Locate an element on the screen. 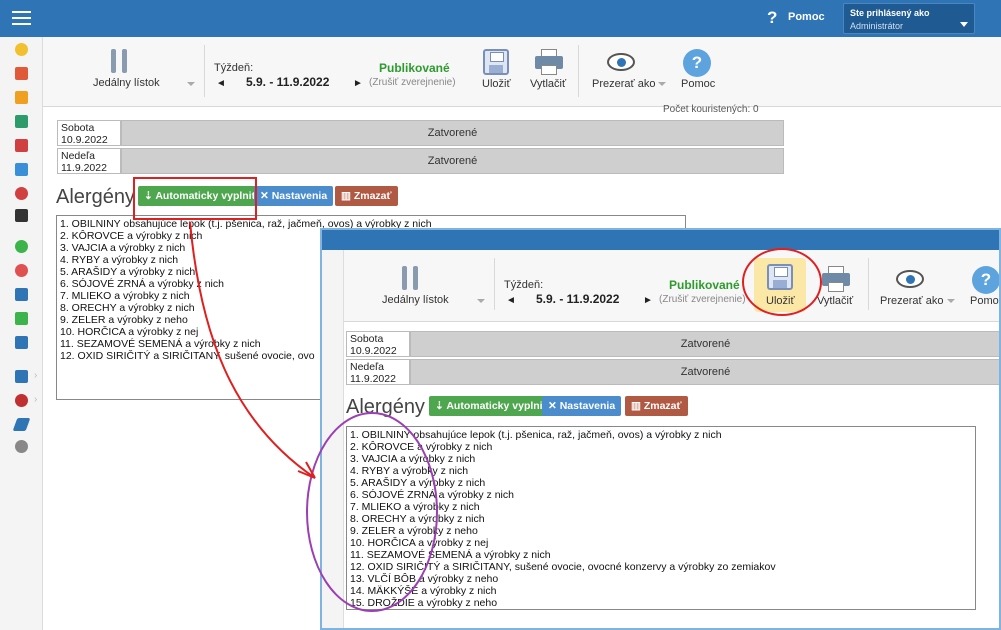 Image resolution: width=1001 pixels, height=630 pixels. book-icon is located at coordinates (21, 376).